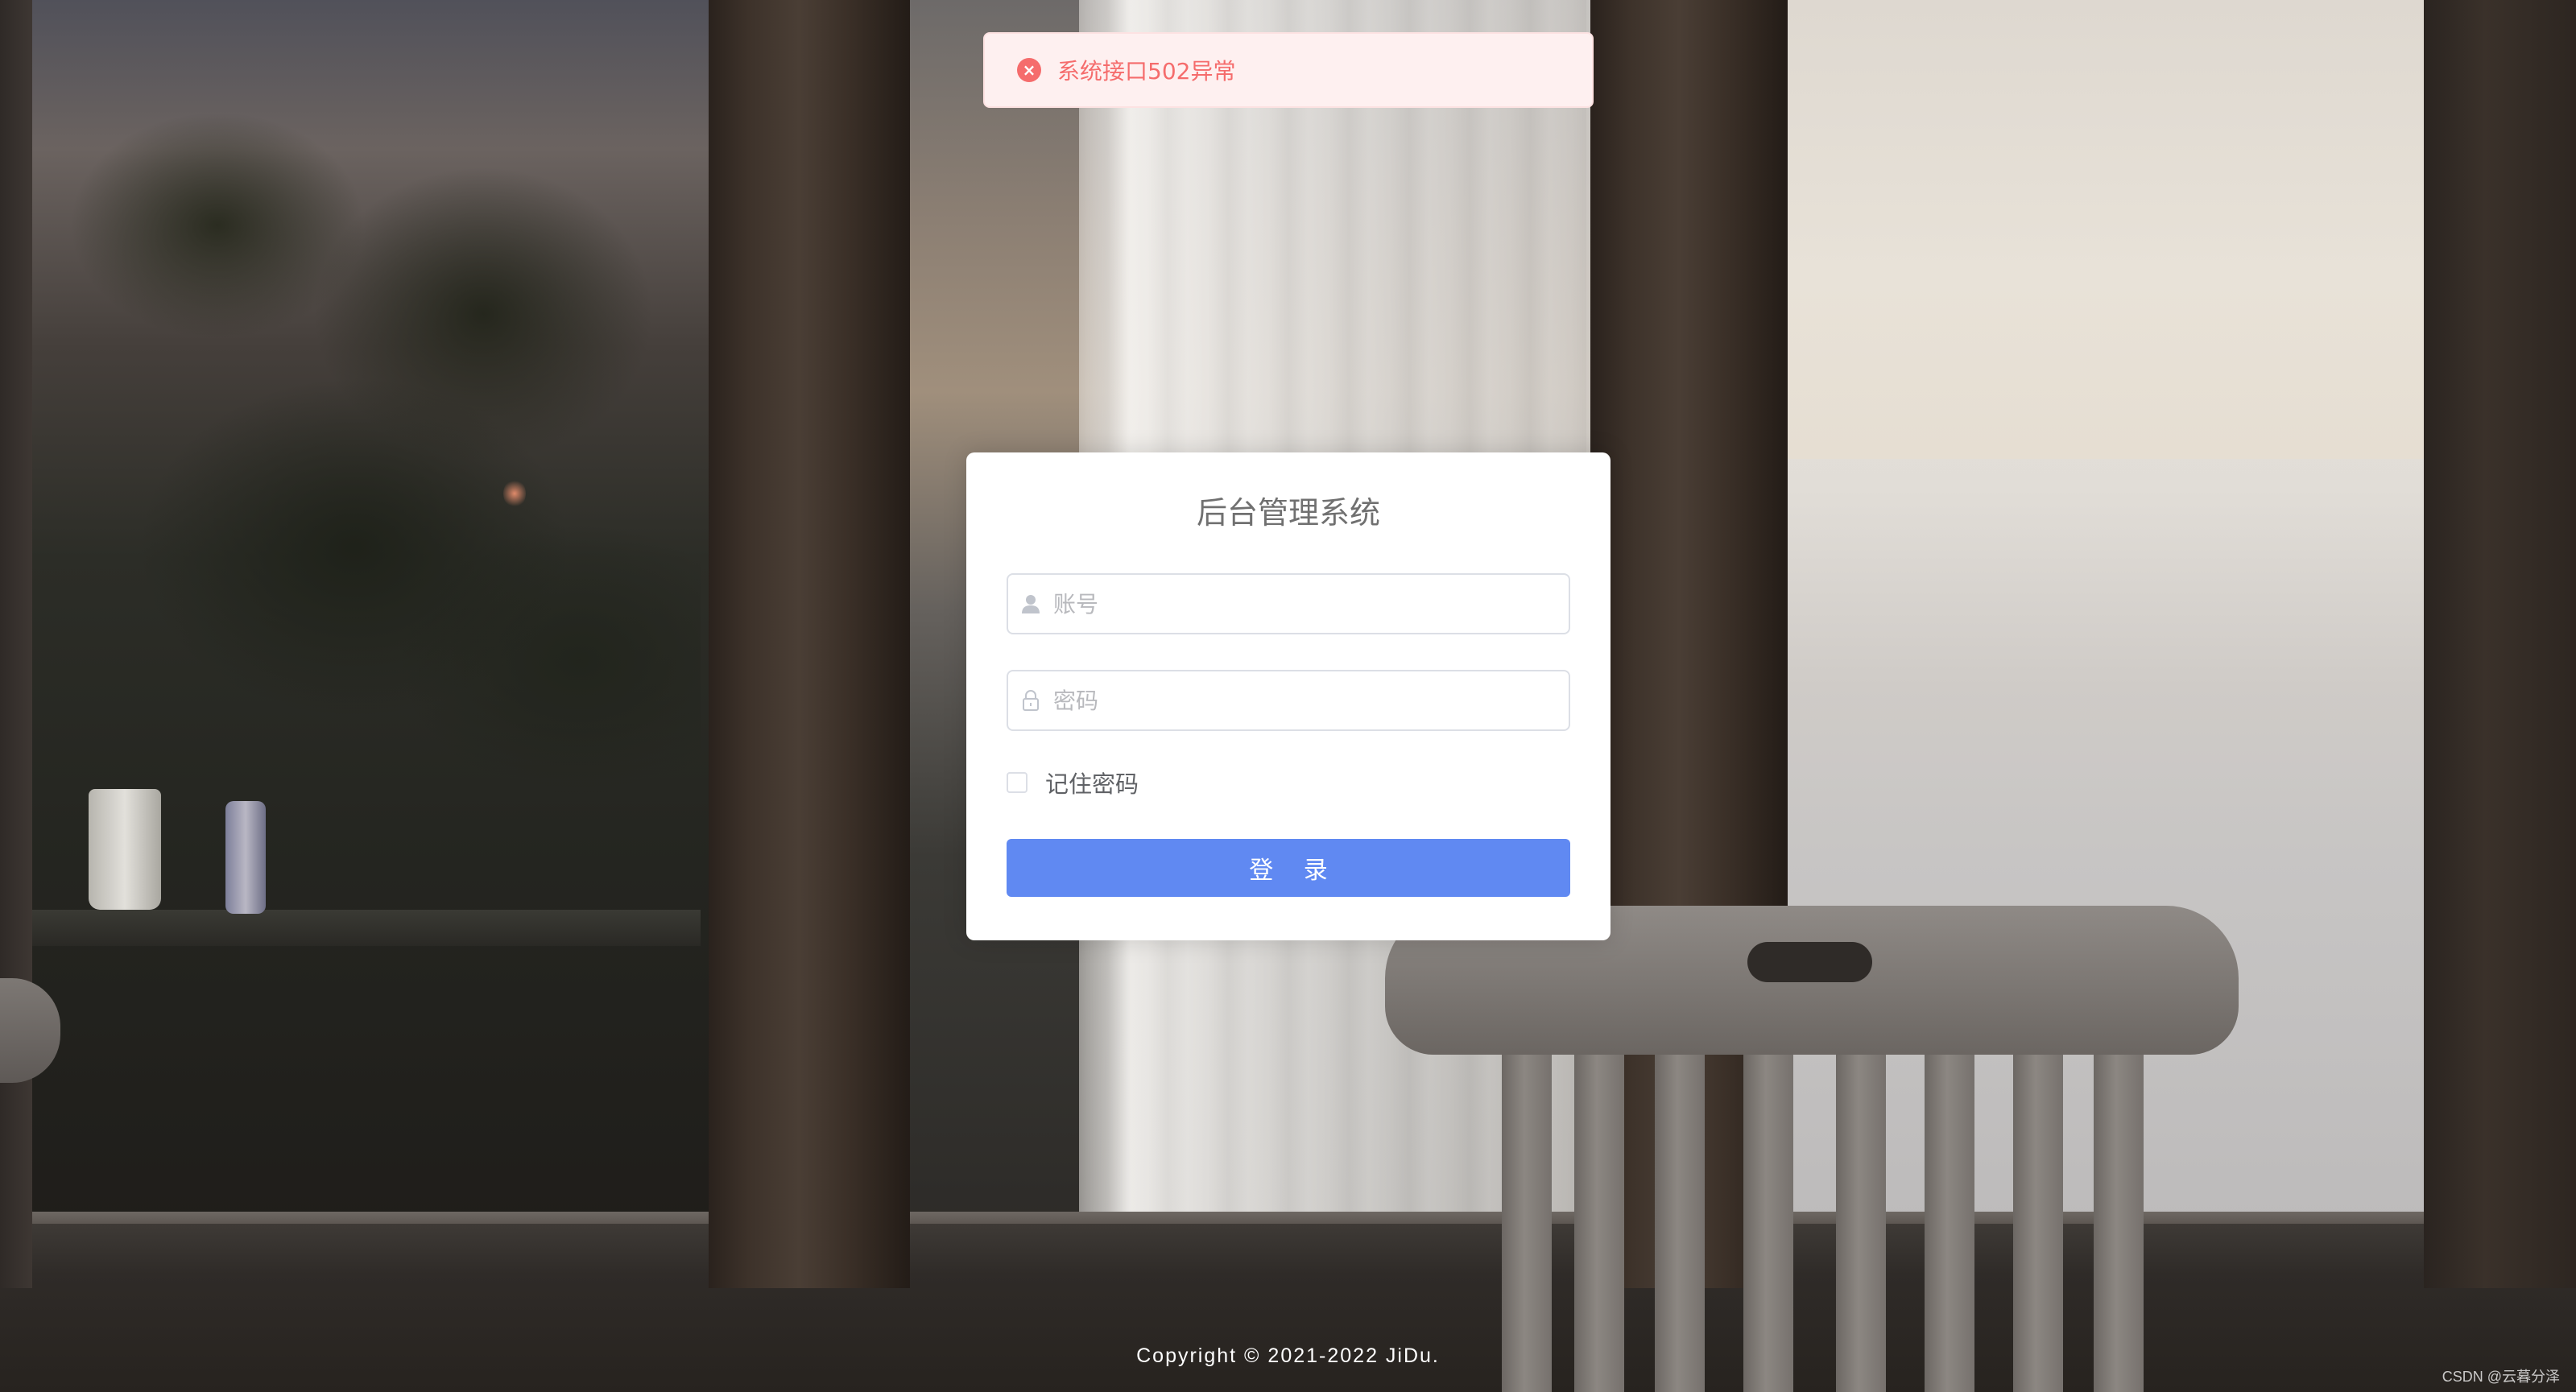 The width and height of the screenshot is (2576, 1392). What do you see at coordinates (2501, 1377) in the screenshot?
I see `watermark-text: CSDN @云暮分泽` at bounding box center [2501, 1377].